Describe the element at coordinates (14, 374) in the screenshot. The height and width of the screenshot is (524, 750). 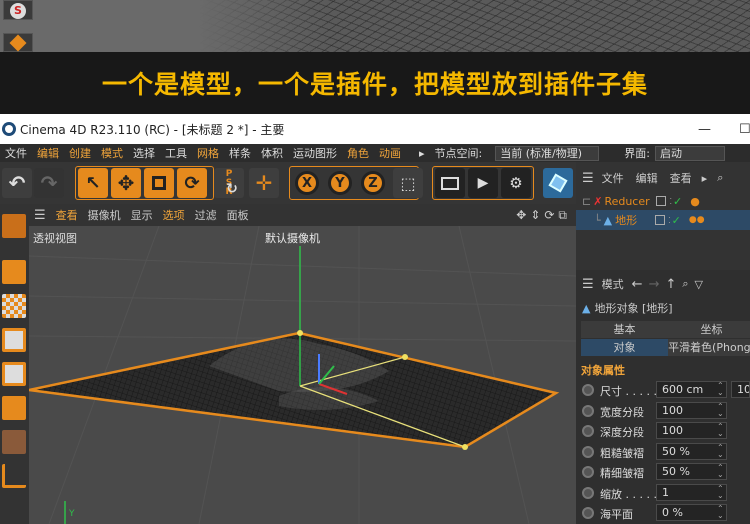
I see `edge-mode-icon` at that location.